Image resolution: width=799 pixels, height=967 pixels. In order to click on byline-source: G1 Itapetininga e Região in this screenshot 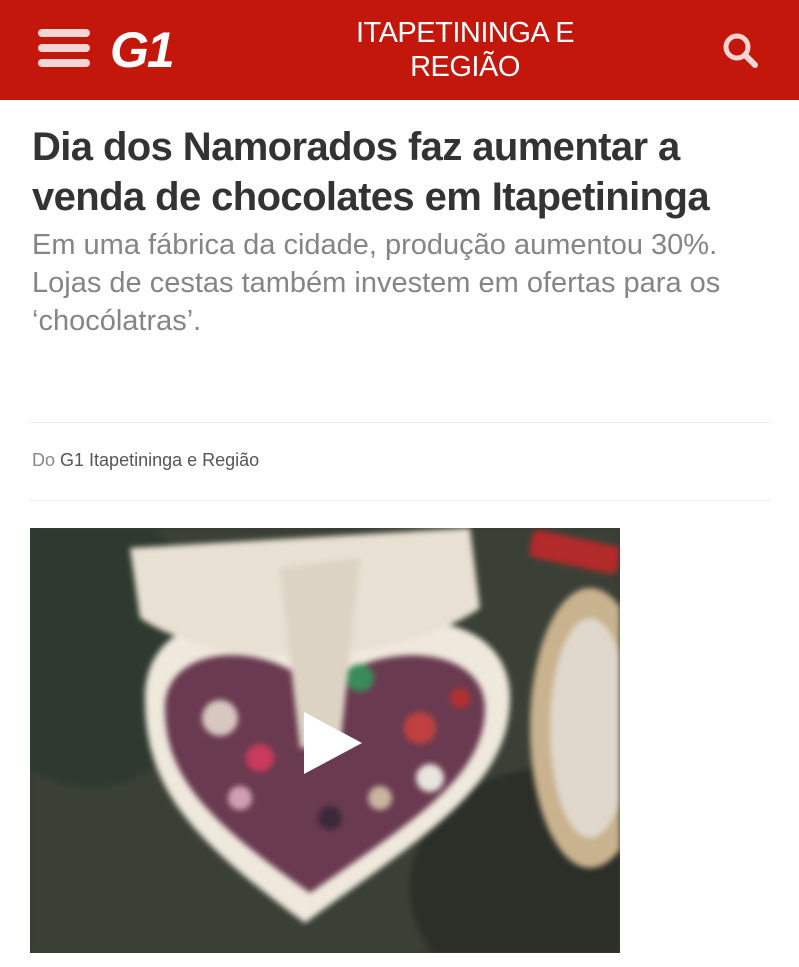, I will do `click(159, 460)`.